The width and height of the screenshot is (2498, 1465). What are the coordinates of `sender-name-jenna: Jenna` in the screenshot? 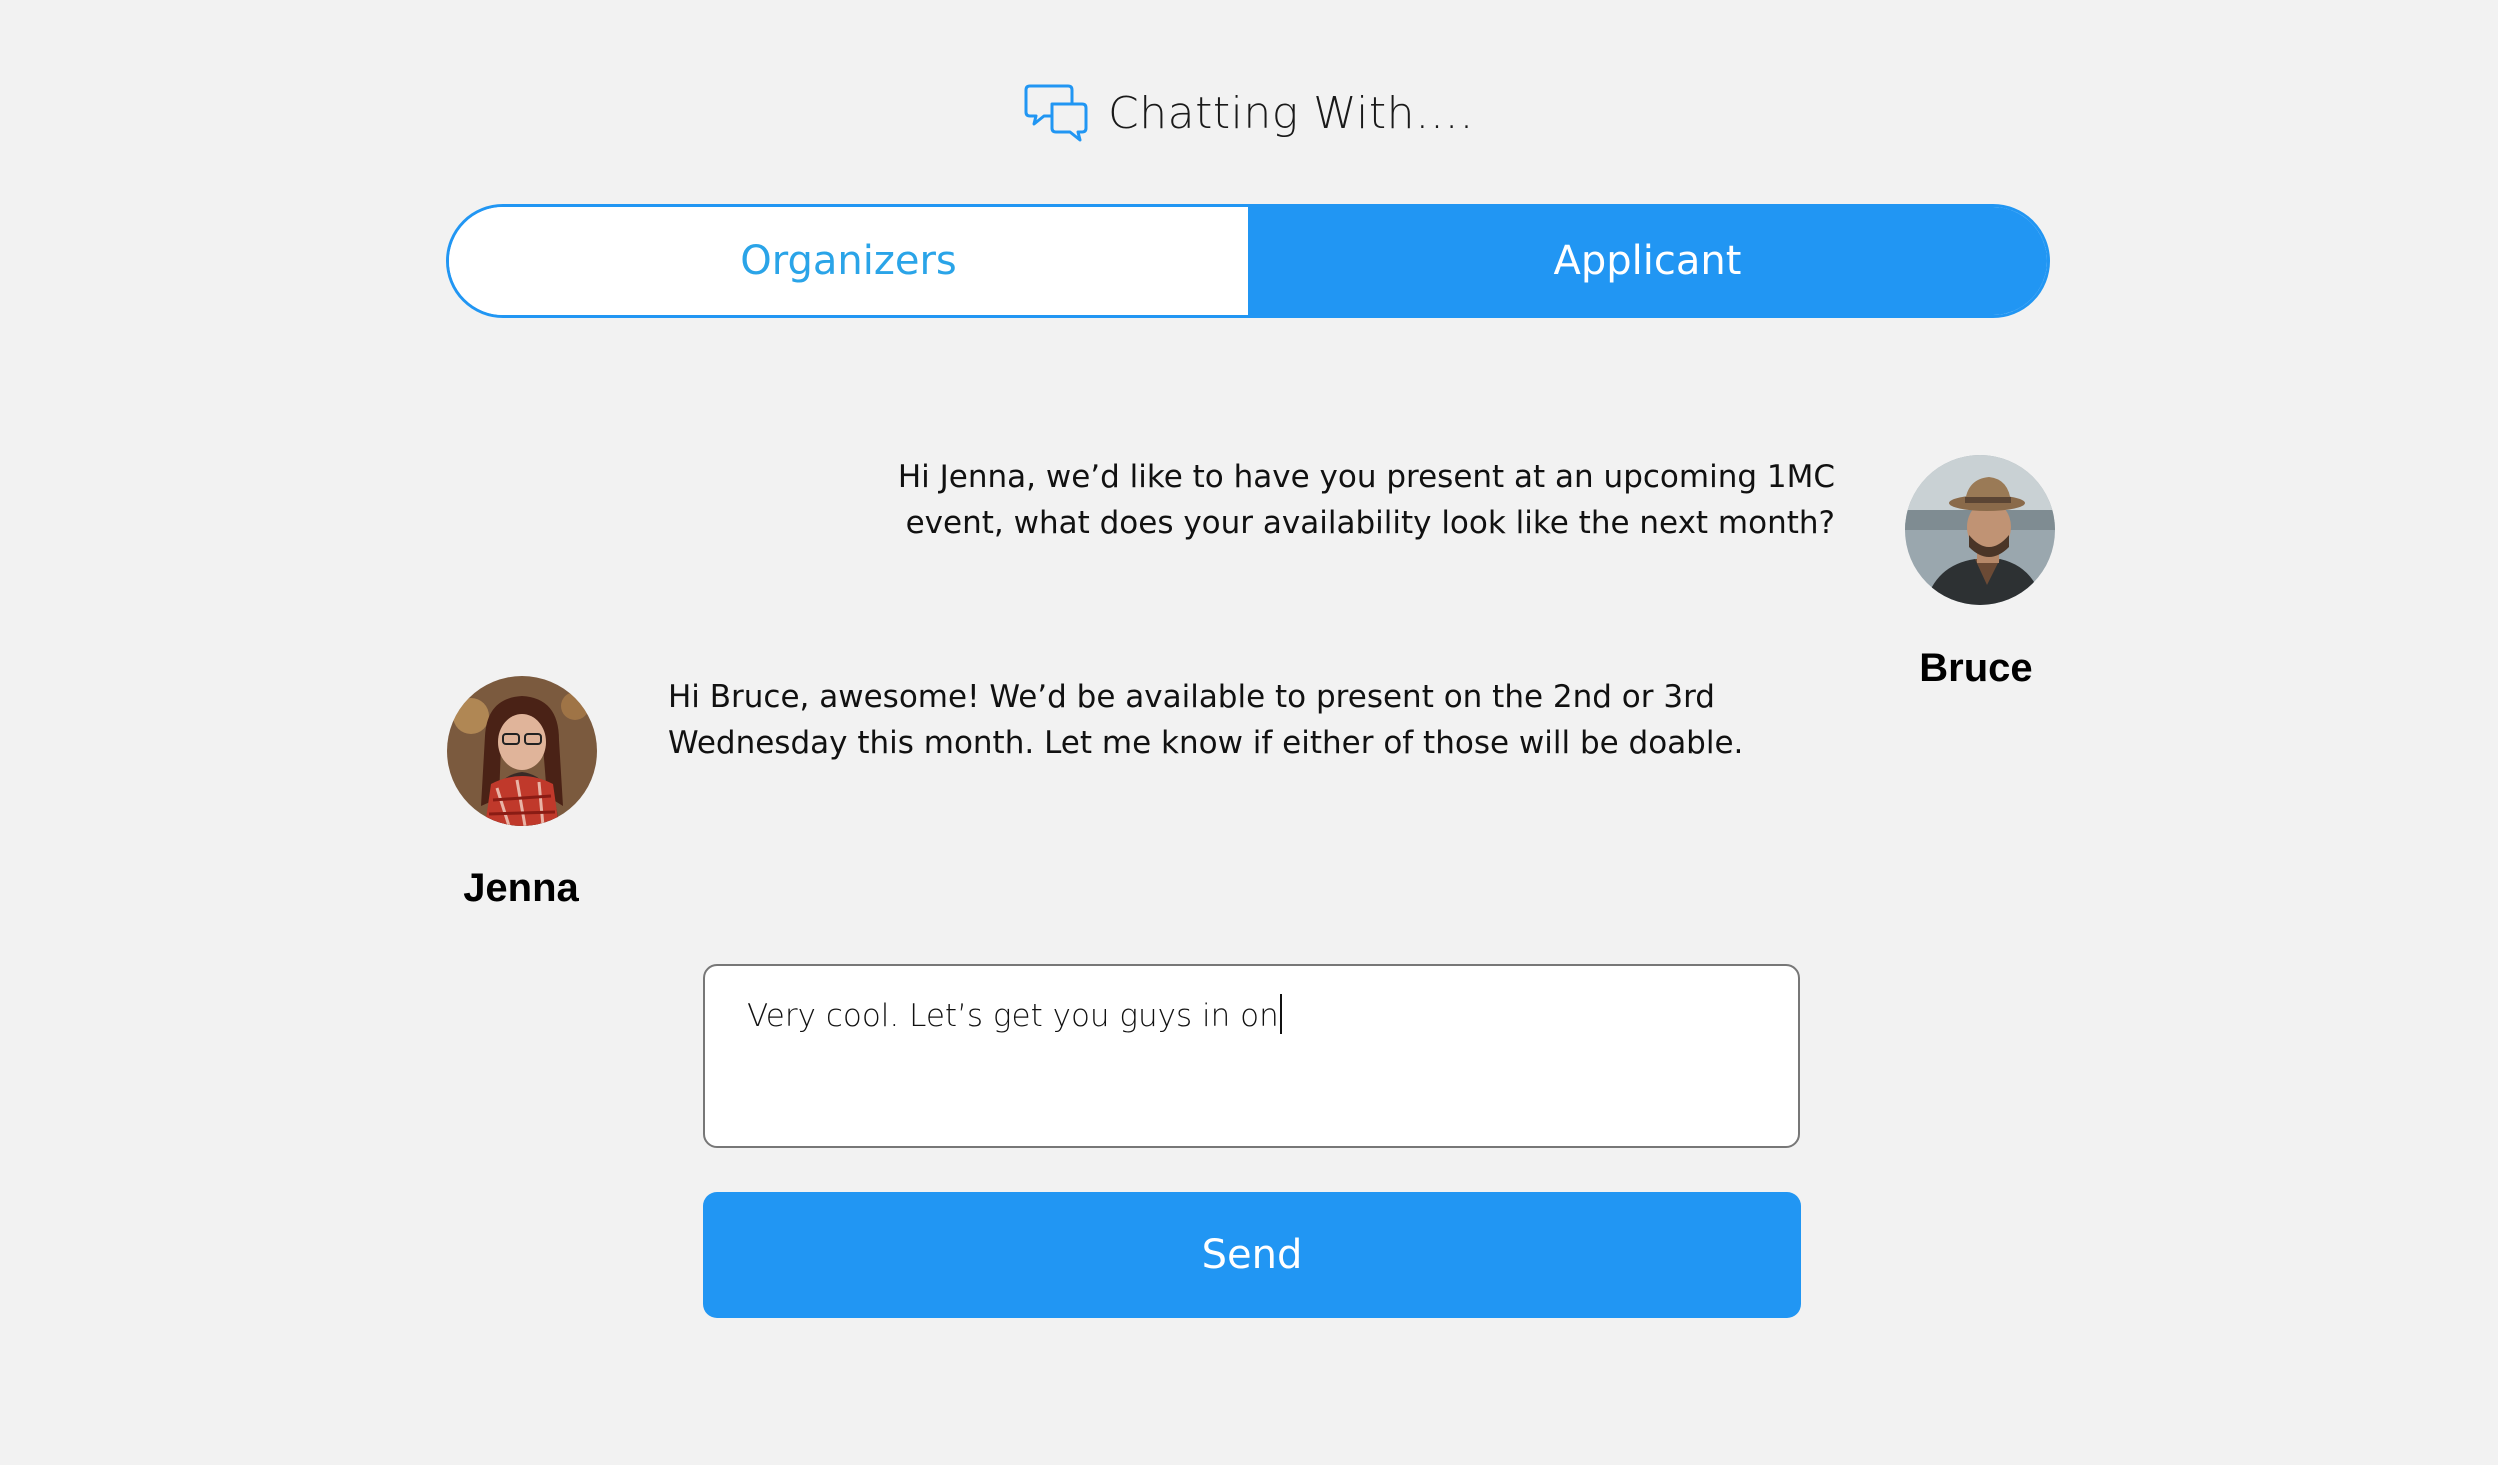 It's located at (521, 888).